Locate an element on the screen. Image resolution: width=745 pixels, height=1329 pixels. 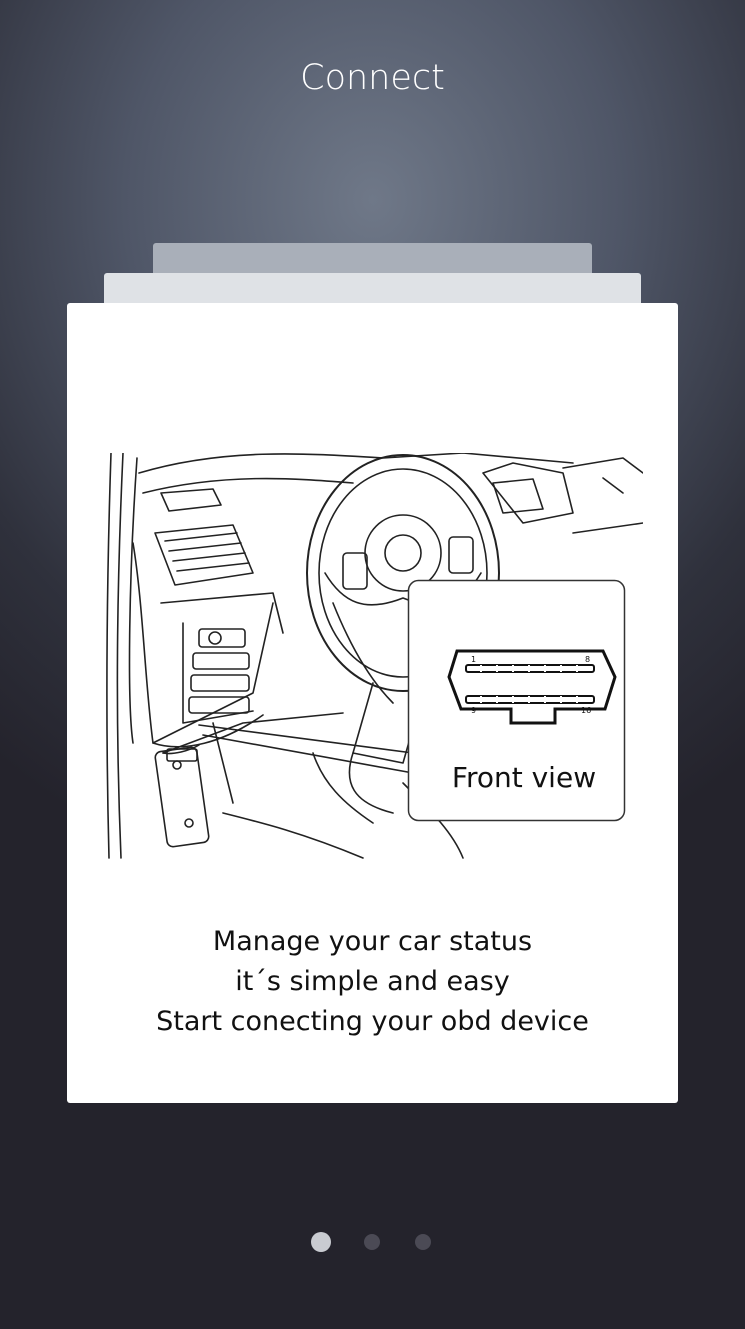
page-indicator is located at coordinates (372, 1243).